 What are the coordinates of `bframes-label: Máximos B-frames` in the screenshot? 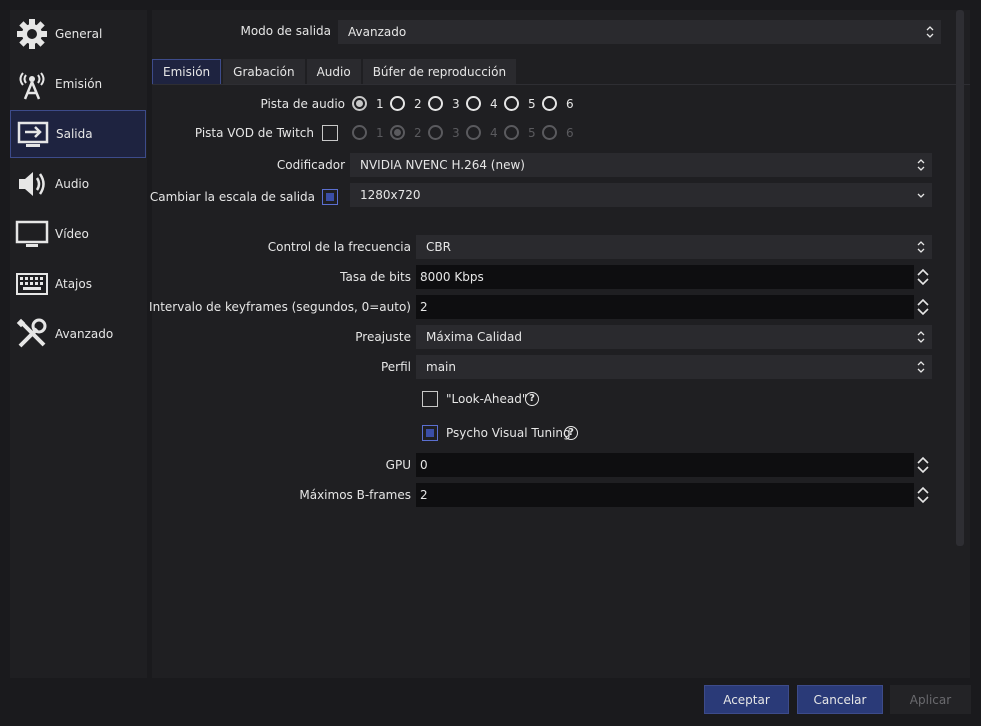 It's located at (355, 495).